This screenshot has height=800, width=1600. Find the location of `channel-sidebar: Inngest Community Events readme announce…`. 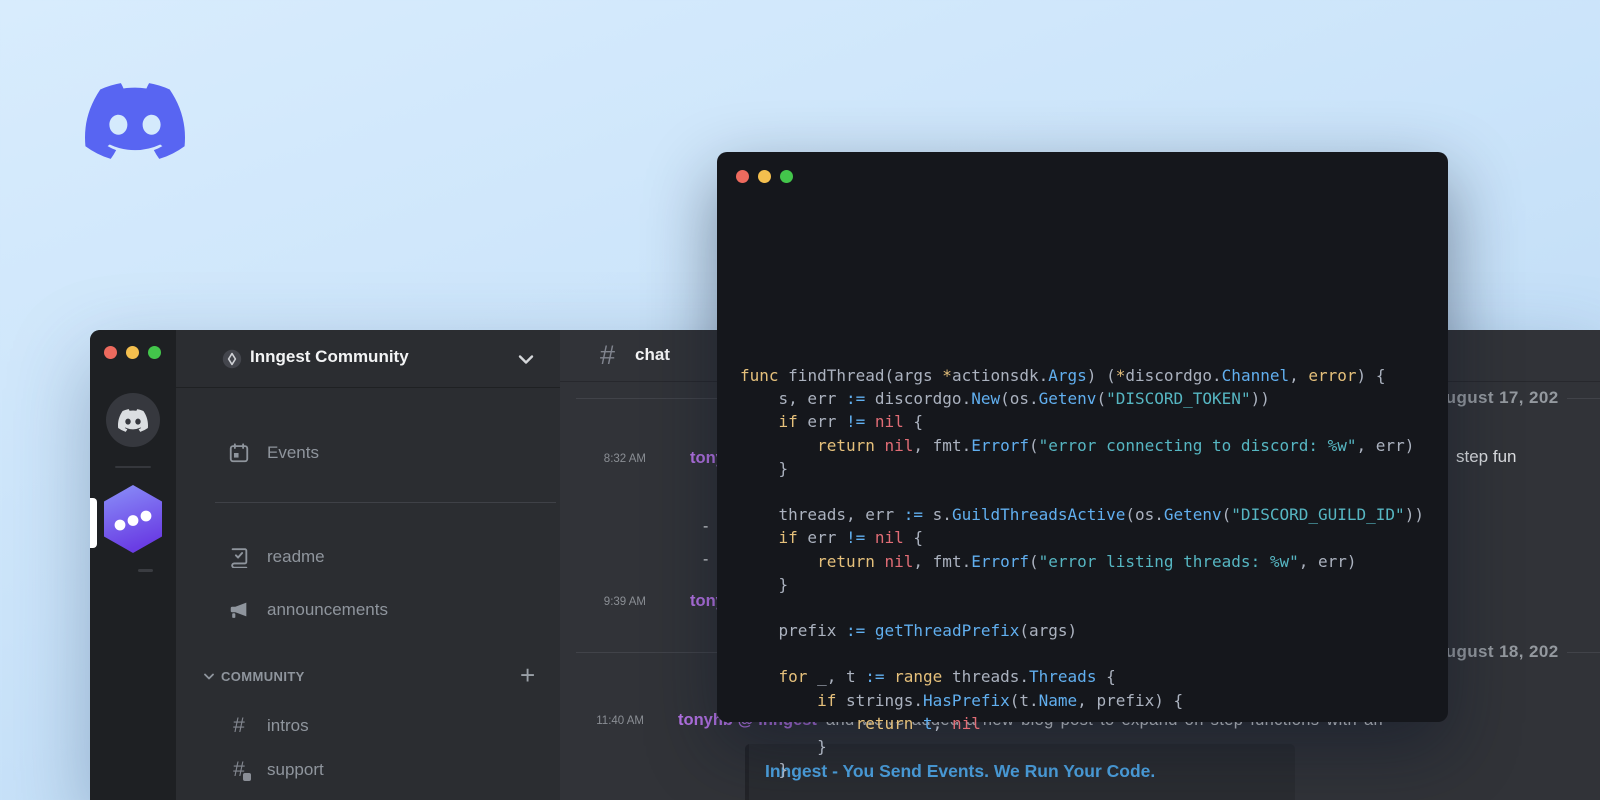

channel-sidebar: Inngest Community Events readme announce… is located at coordinates (368, 565).